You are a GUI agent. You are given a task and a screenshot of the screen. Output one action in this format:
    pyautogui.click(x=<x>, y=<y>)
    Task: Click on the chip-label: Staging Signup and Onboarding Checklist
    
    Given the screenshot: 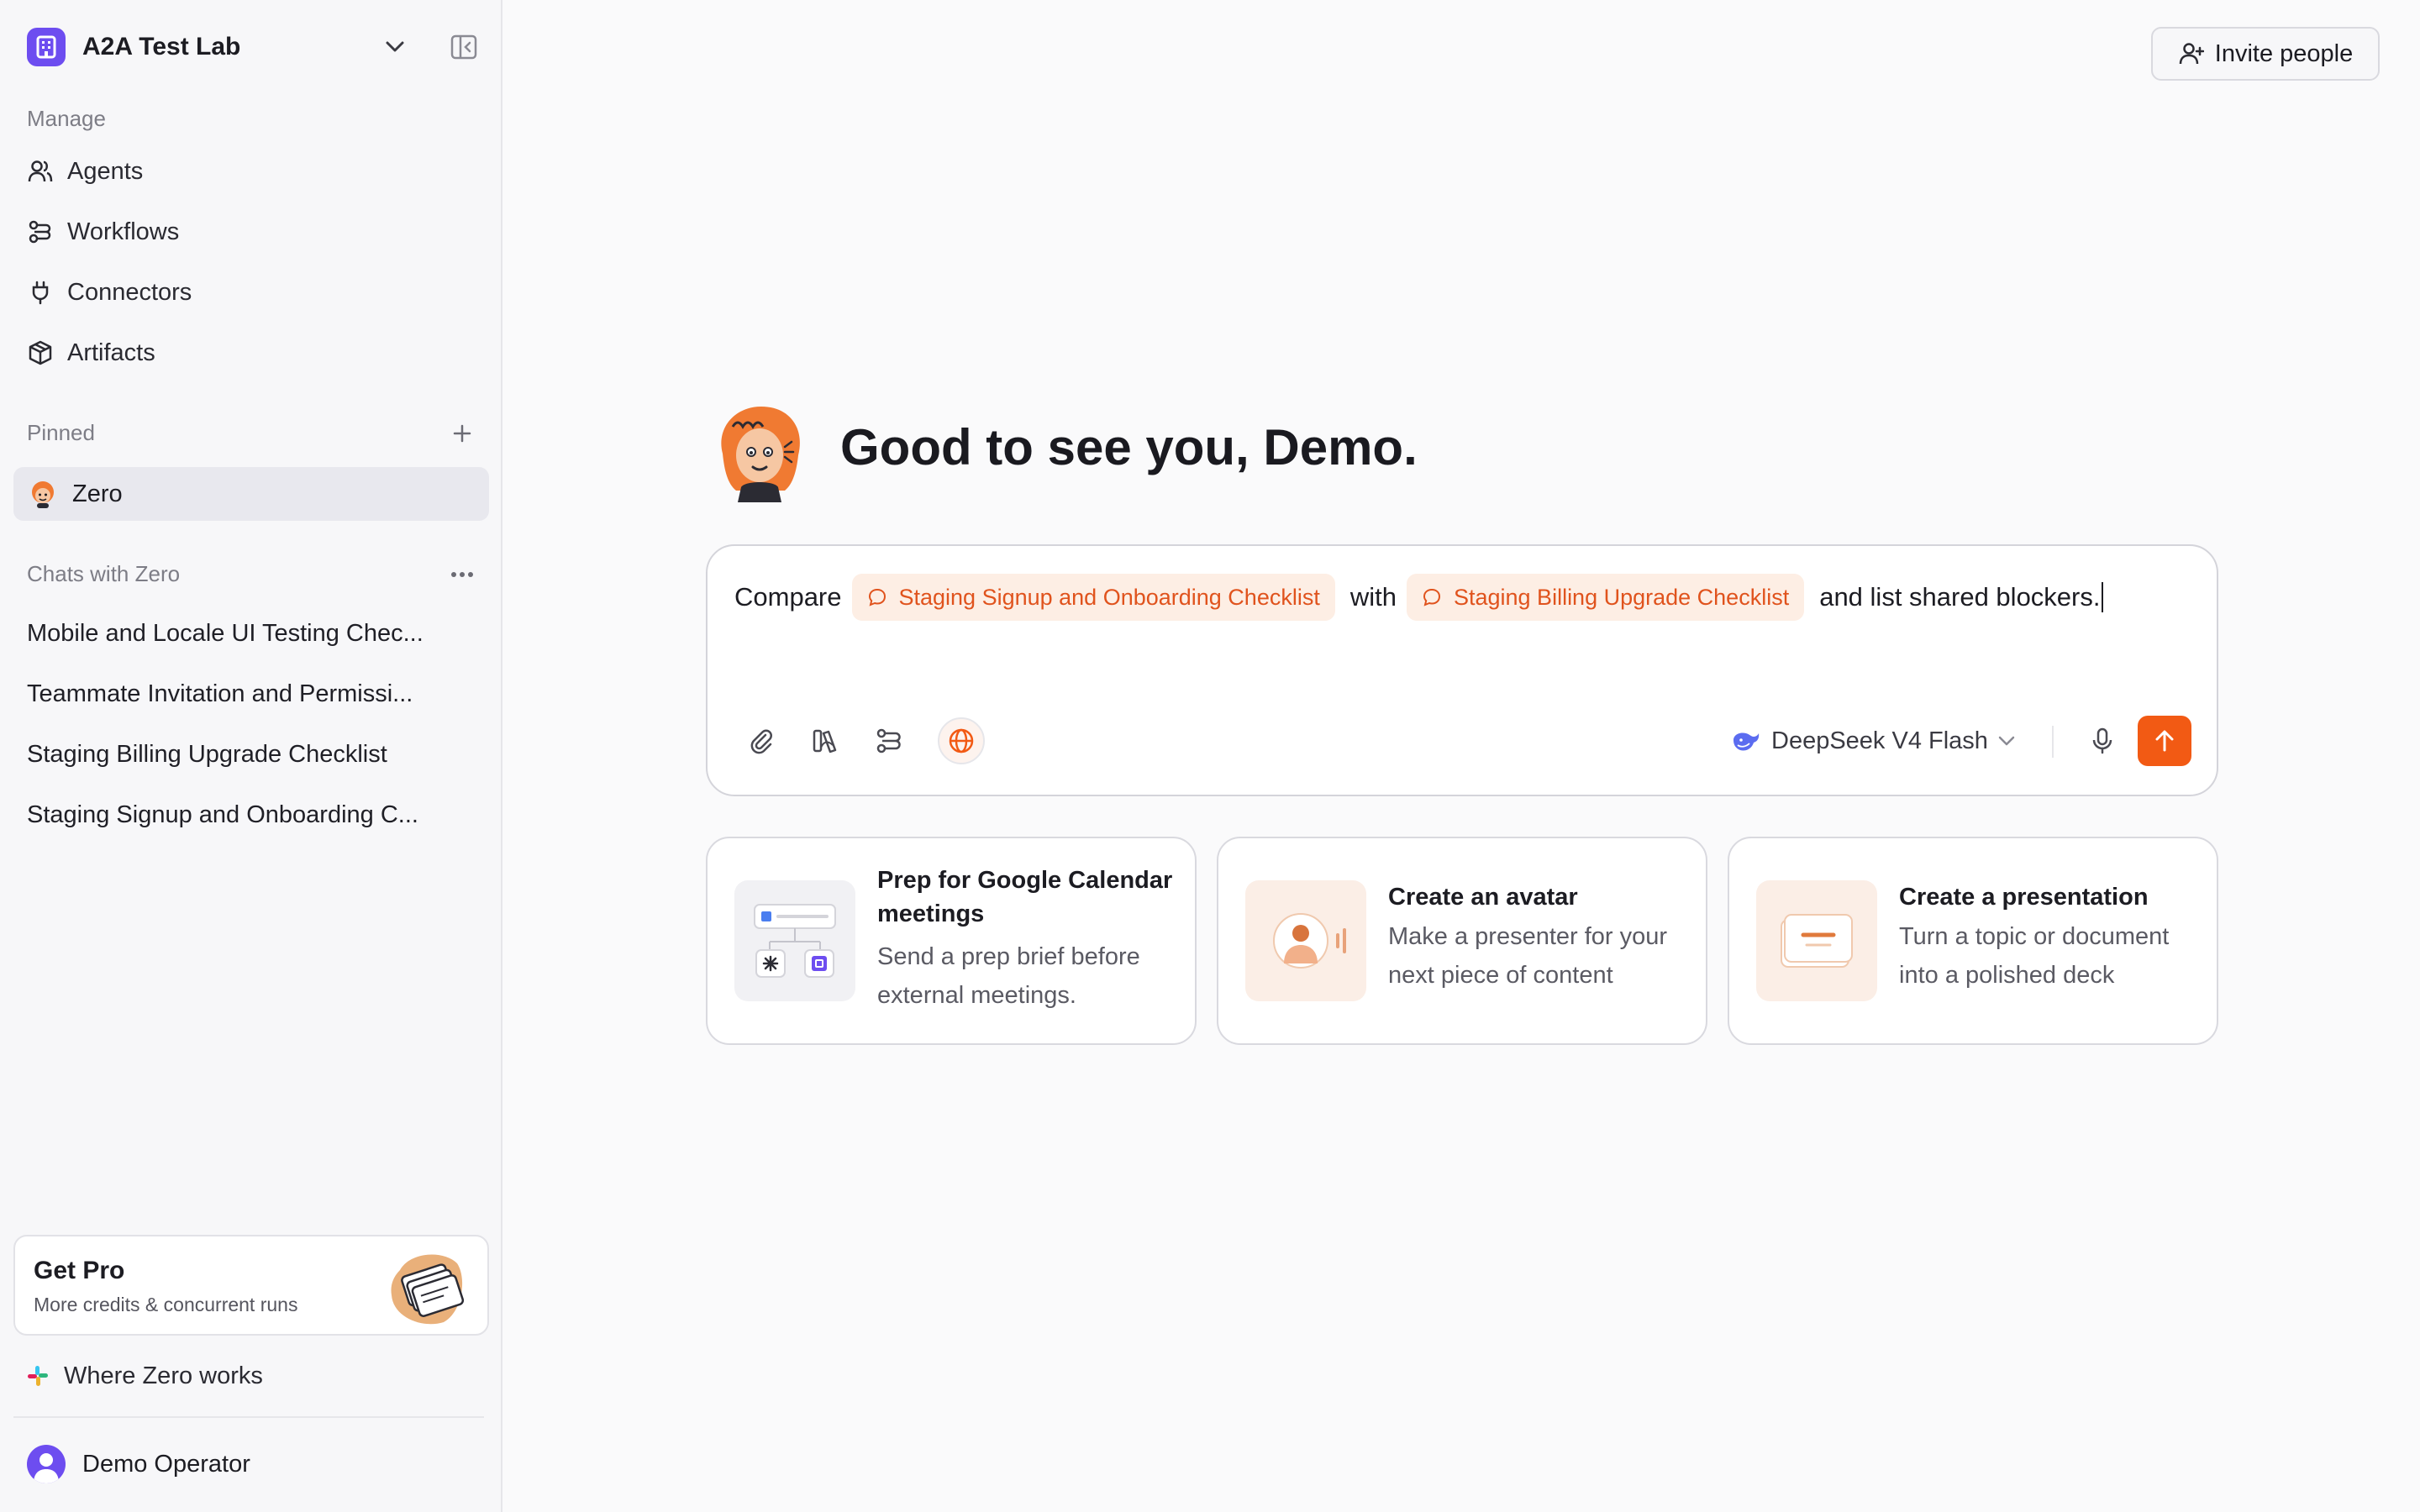 What is the action you would take?
    pyautogui.click(x=1109, y=597)
    